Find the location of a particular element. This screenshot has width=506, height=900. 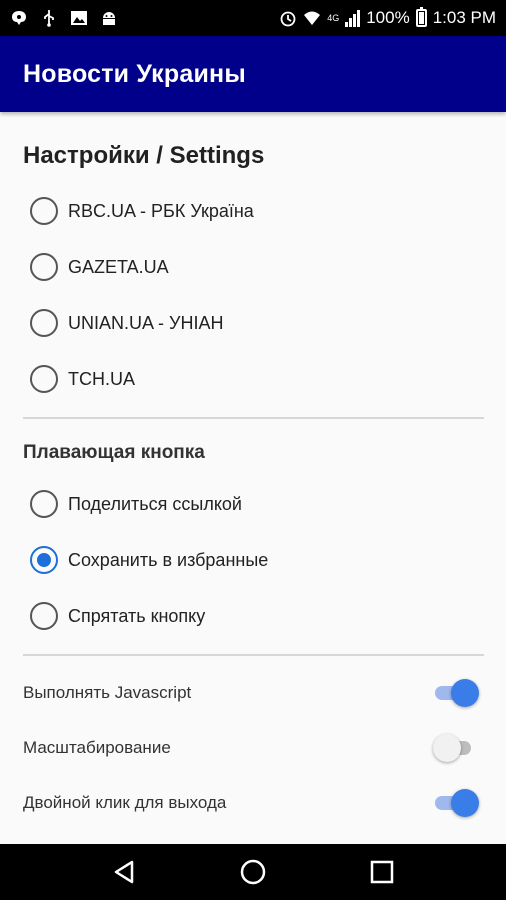

toggle-double-click-exit: Двойной клик для выхода is located at coordinates (253, 803).